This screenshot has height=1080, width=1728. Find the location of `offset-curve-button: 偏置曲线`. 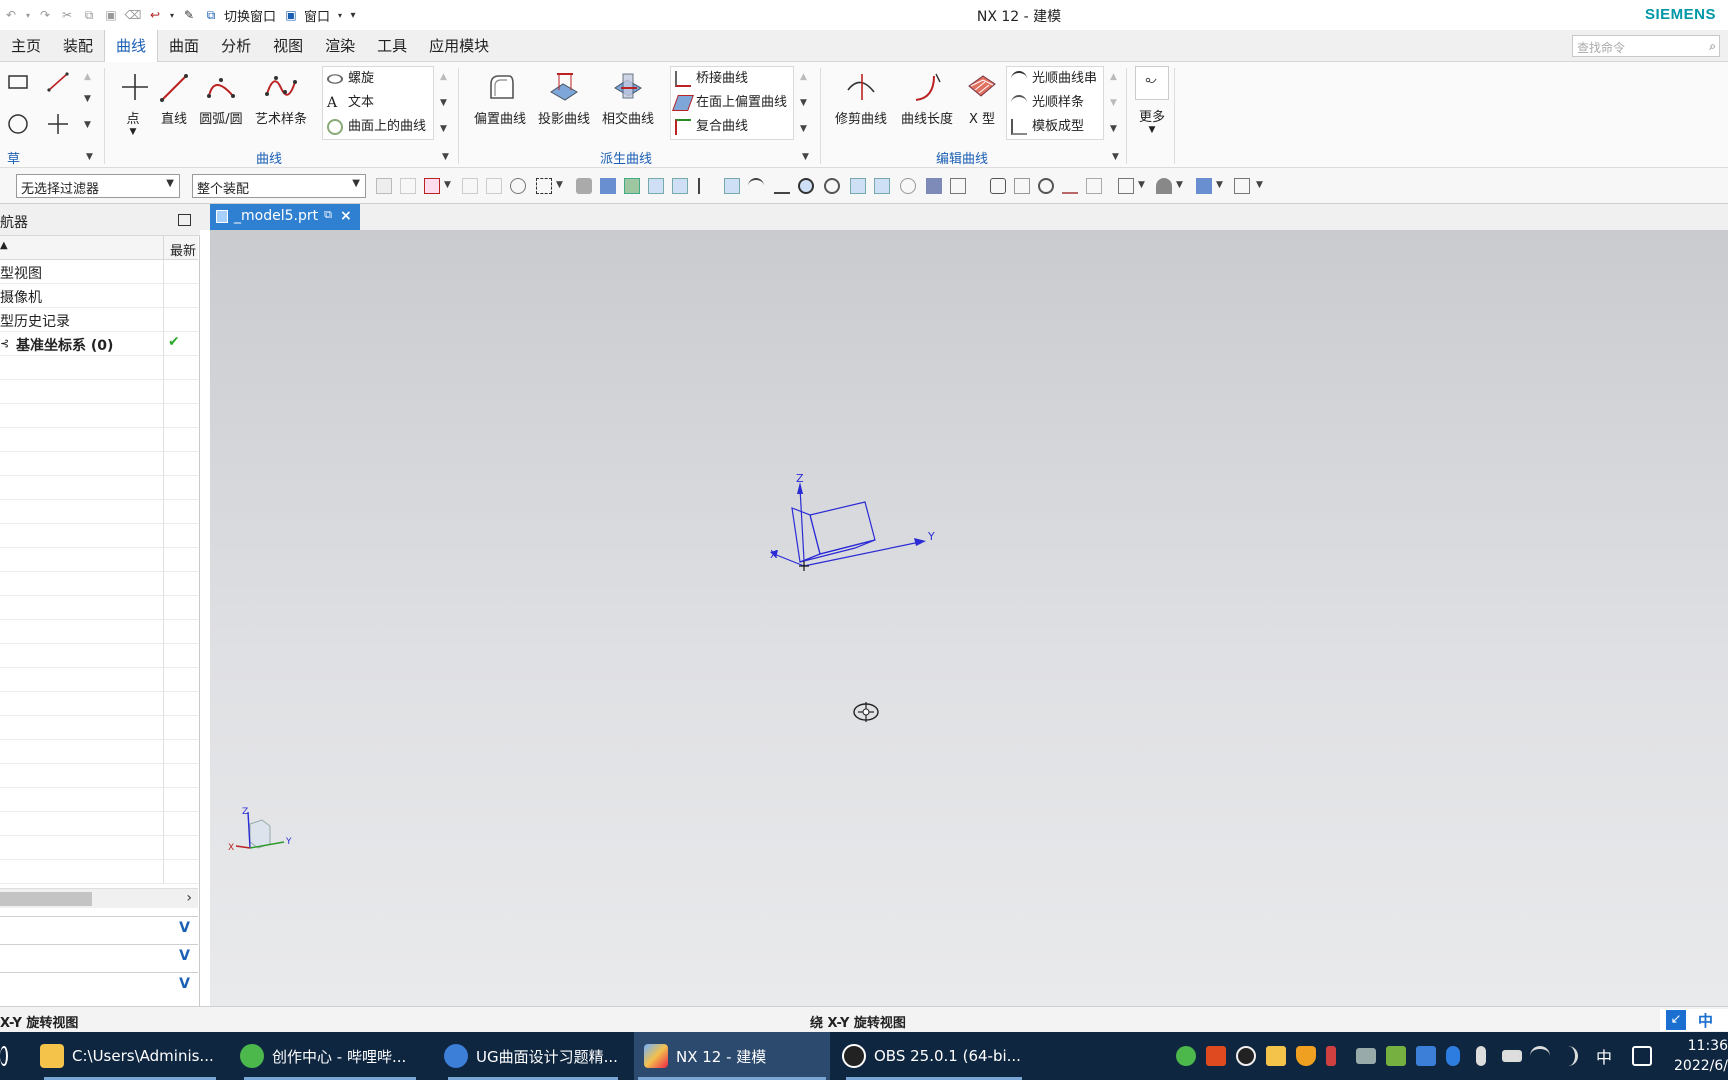

offset-curve-button: 偏置曲线 is located at coordinates (500, 96).